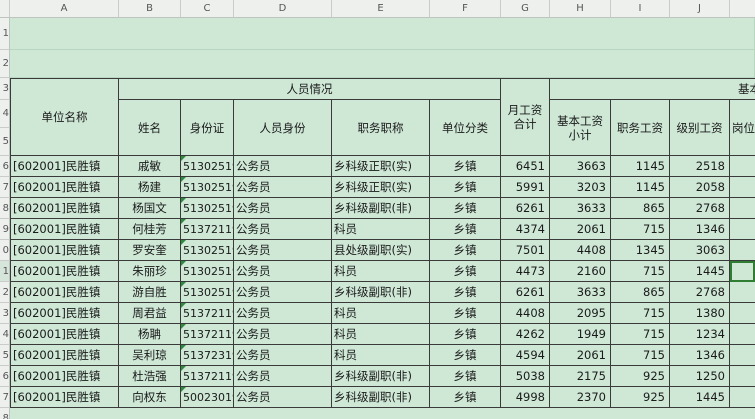 The height and width of the screenshot is (419, 755). What do you see at coordinates (150, 208) in the screenshot?
I see `name-cell: 杨国文` at bounding box center [150, 208].